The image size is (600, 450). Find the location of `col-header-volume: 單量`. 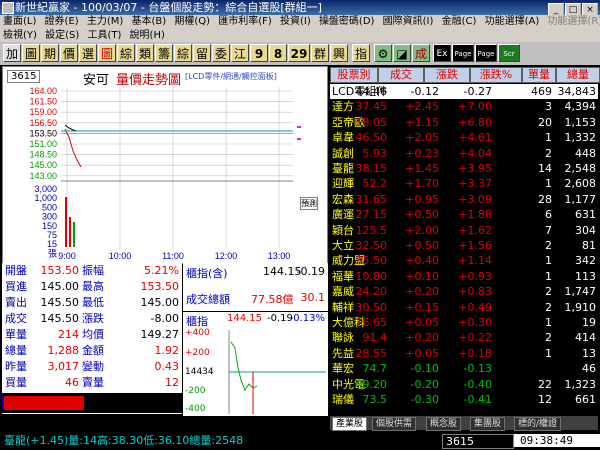

col-header-volume: 單量 is located at coordinates (539, 75).